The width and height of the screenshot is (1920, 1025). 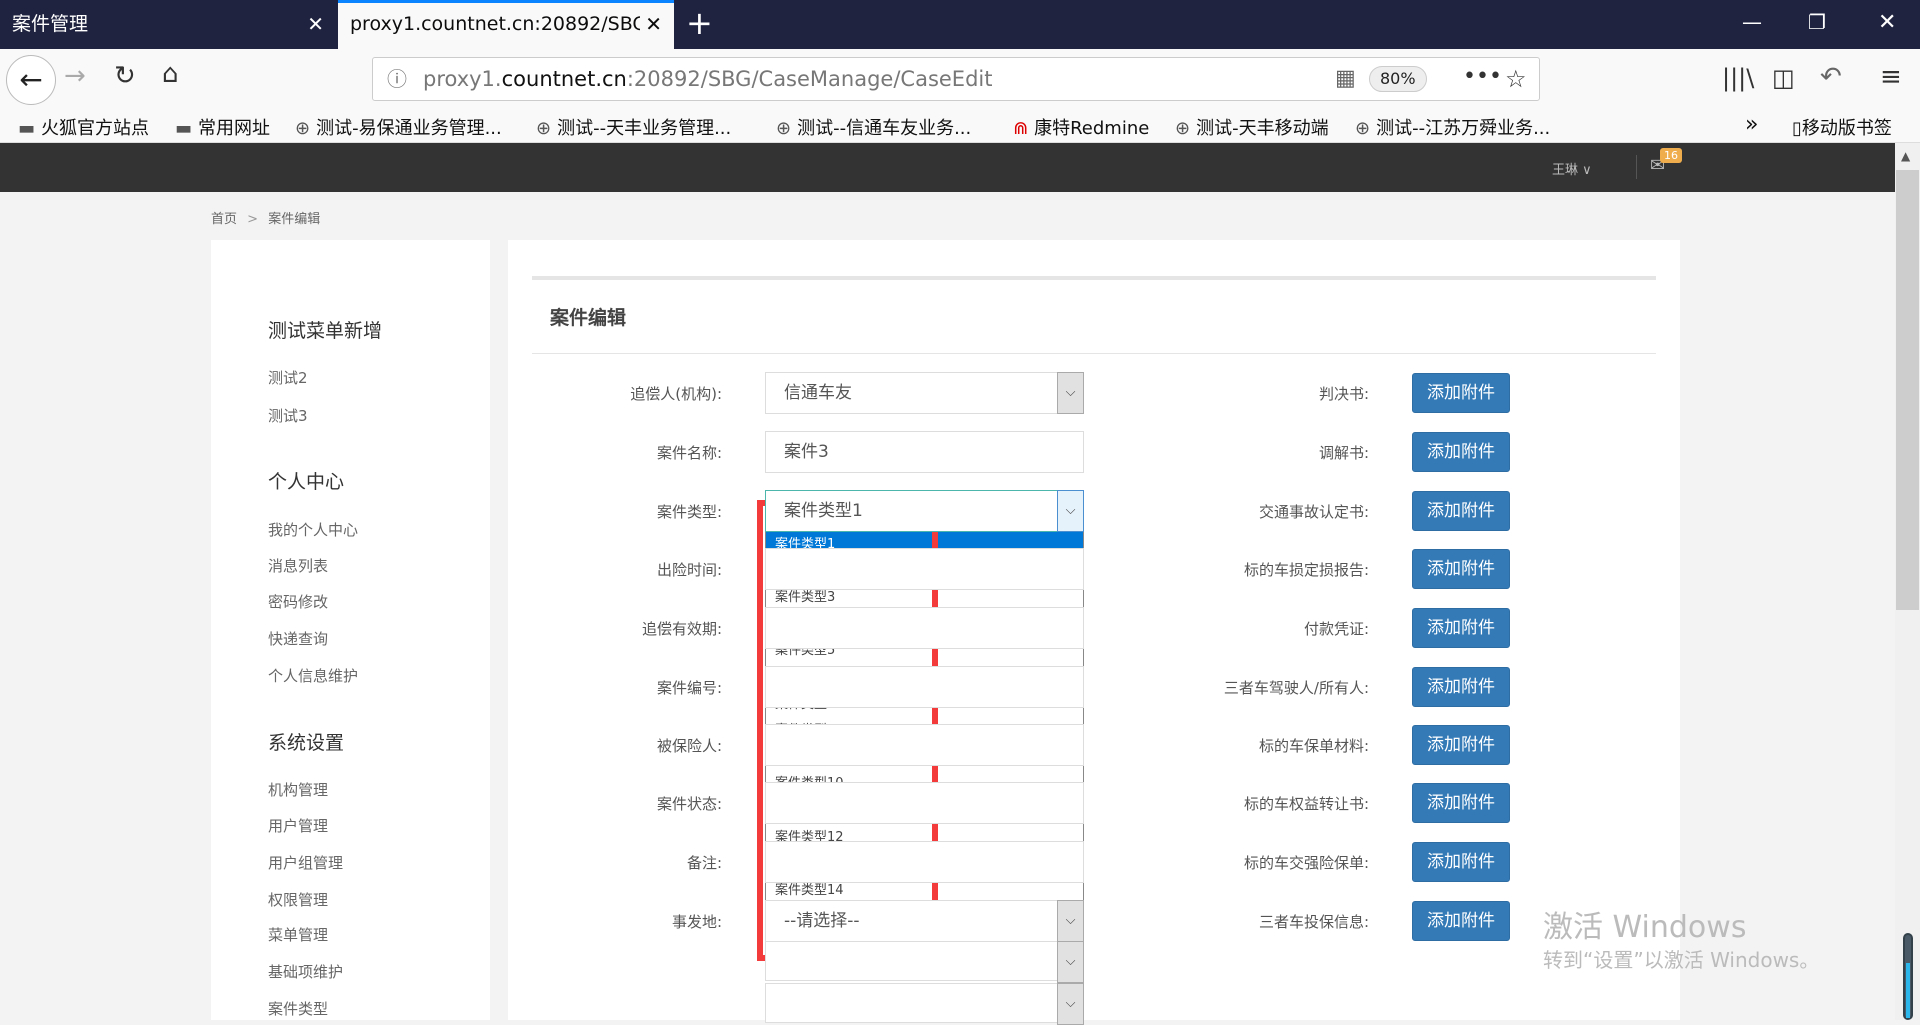 I want to click on new-tab-icon: +, so click(x=699, y=23).